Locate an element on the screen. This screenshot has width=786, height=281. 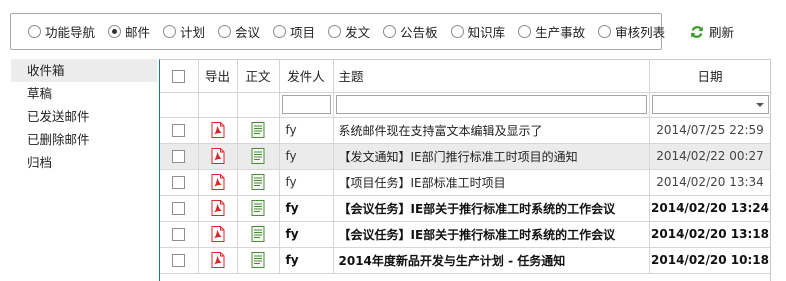
mail-date: 2014/02/20 13:34 is located at coordinates (709, 182).